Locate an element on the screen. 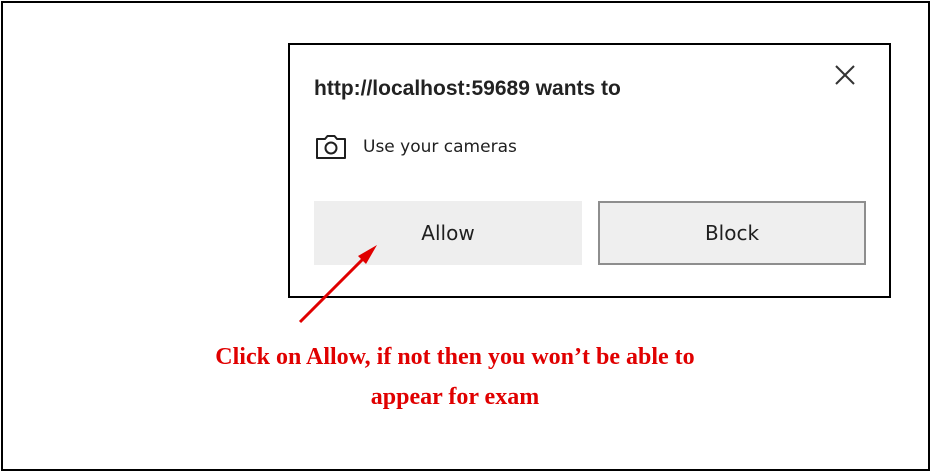 The image size is (934, 471). allow-button: Allow is located at coordinates (448, 233).